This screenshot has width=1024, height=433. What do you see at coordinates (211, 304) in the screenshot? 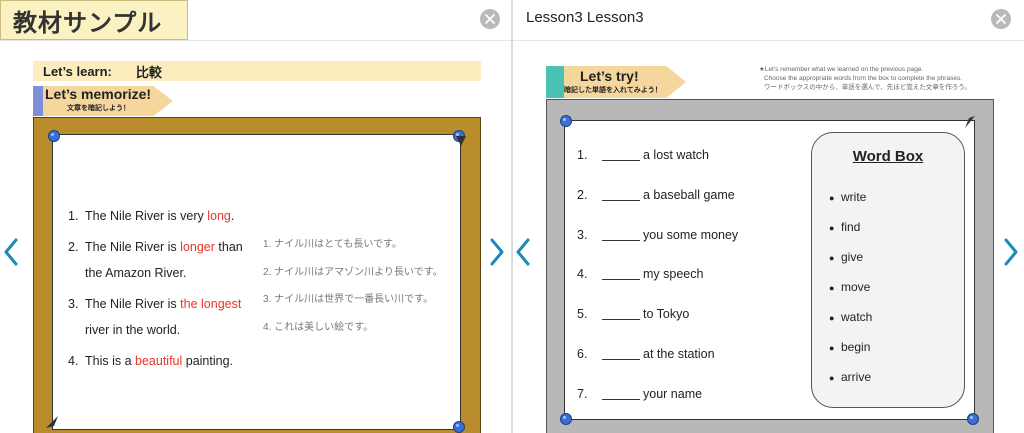
I see `highlight-word: the longest` at bounding box center [211, 304].